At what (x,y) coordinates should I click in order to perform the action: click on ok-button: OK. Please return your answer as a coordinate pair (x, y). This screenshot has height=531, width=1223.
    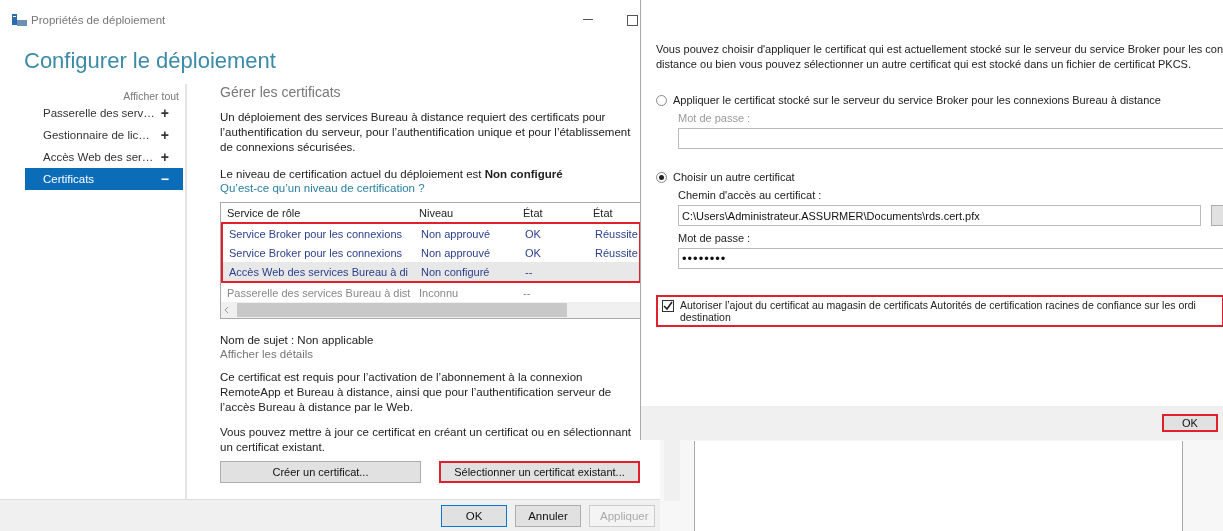
    Looking at the image, I should click on (1190, 423).